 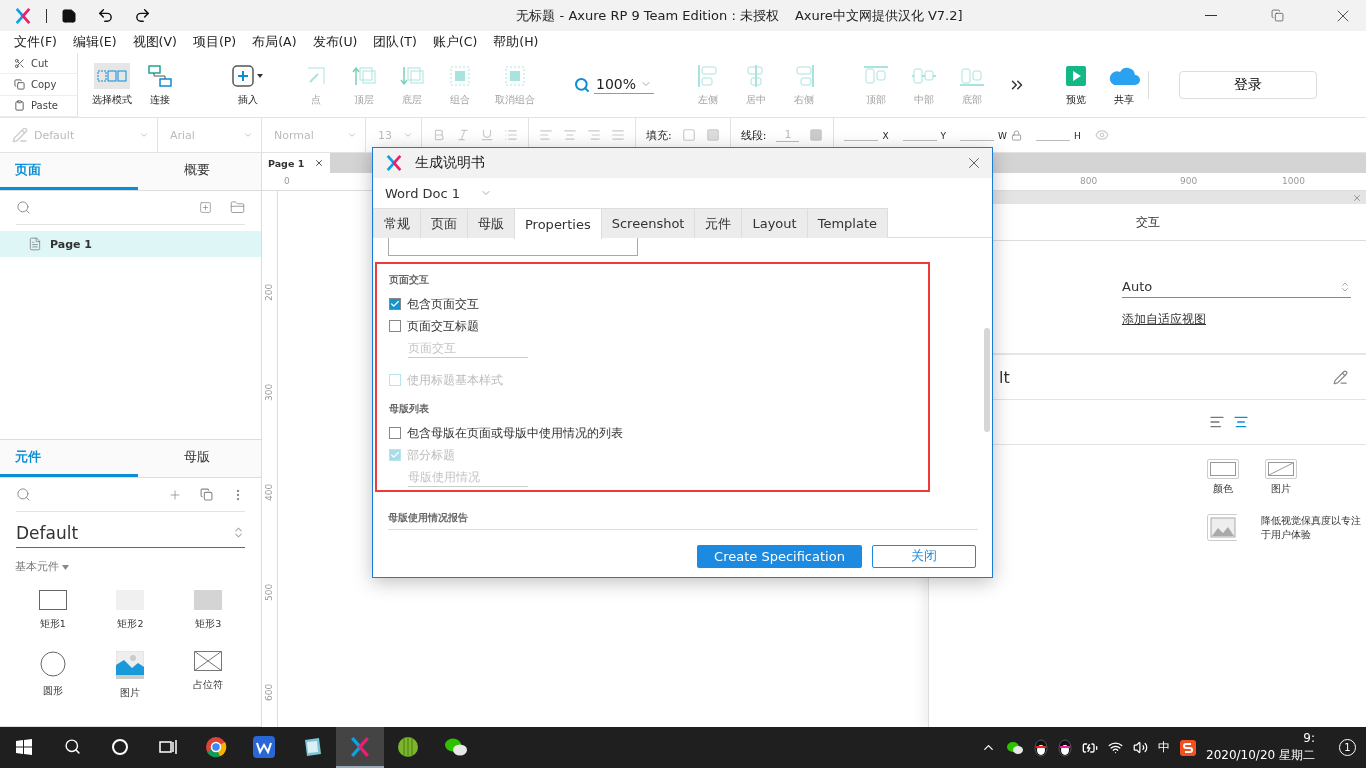 I want to click on fill-swatch-icon, so click(x=688, y=135).